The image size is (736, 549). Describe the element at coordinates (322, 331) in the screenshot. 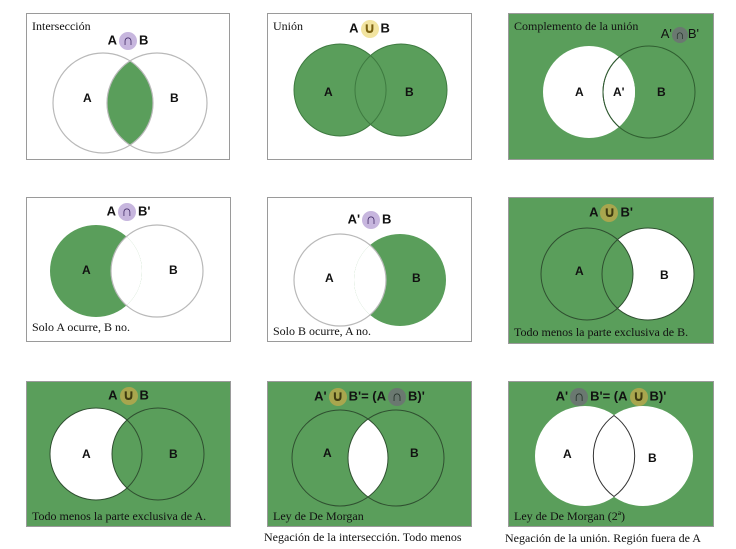

I see `panel-caption: Solo B ocurre, A no.` at that location.